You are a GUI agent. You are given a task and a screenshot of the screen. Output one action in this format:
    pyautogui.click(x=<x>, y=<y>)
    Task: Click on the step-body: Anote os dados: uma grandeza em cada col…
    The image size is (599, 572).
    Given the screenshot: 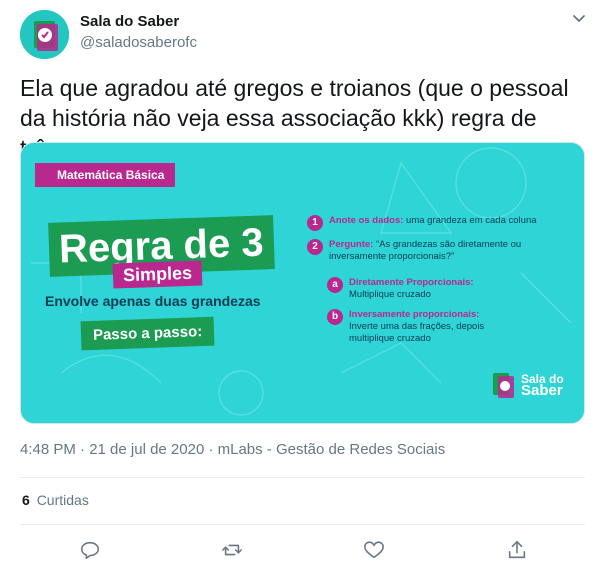 What is the action you would take?
    pyautogui.click(x=433, y=223)
    